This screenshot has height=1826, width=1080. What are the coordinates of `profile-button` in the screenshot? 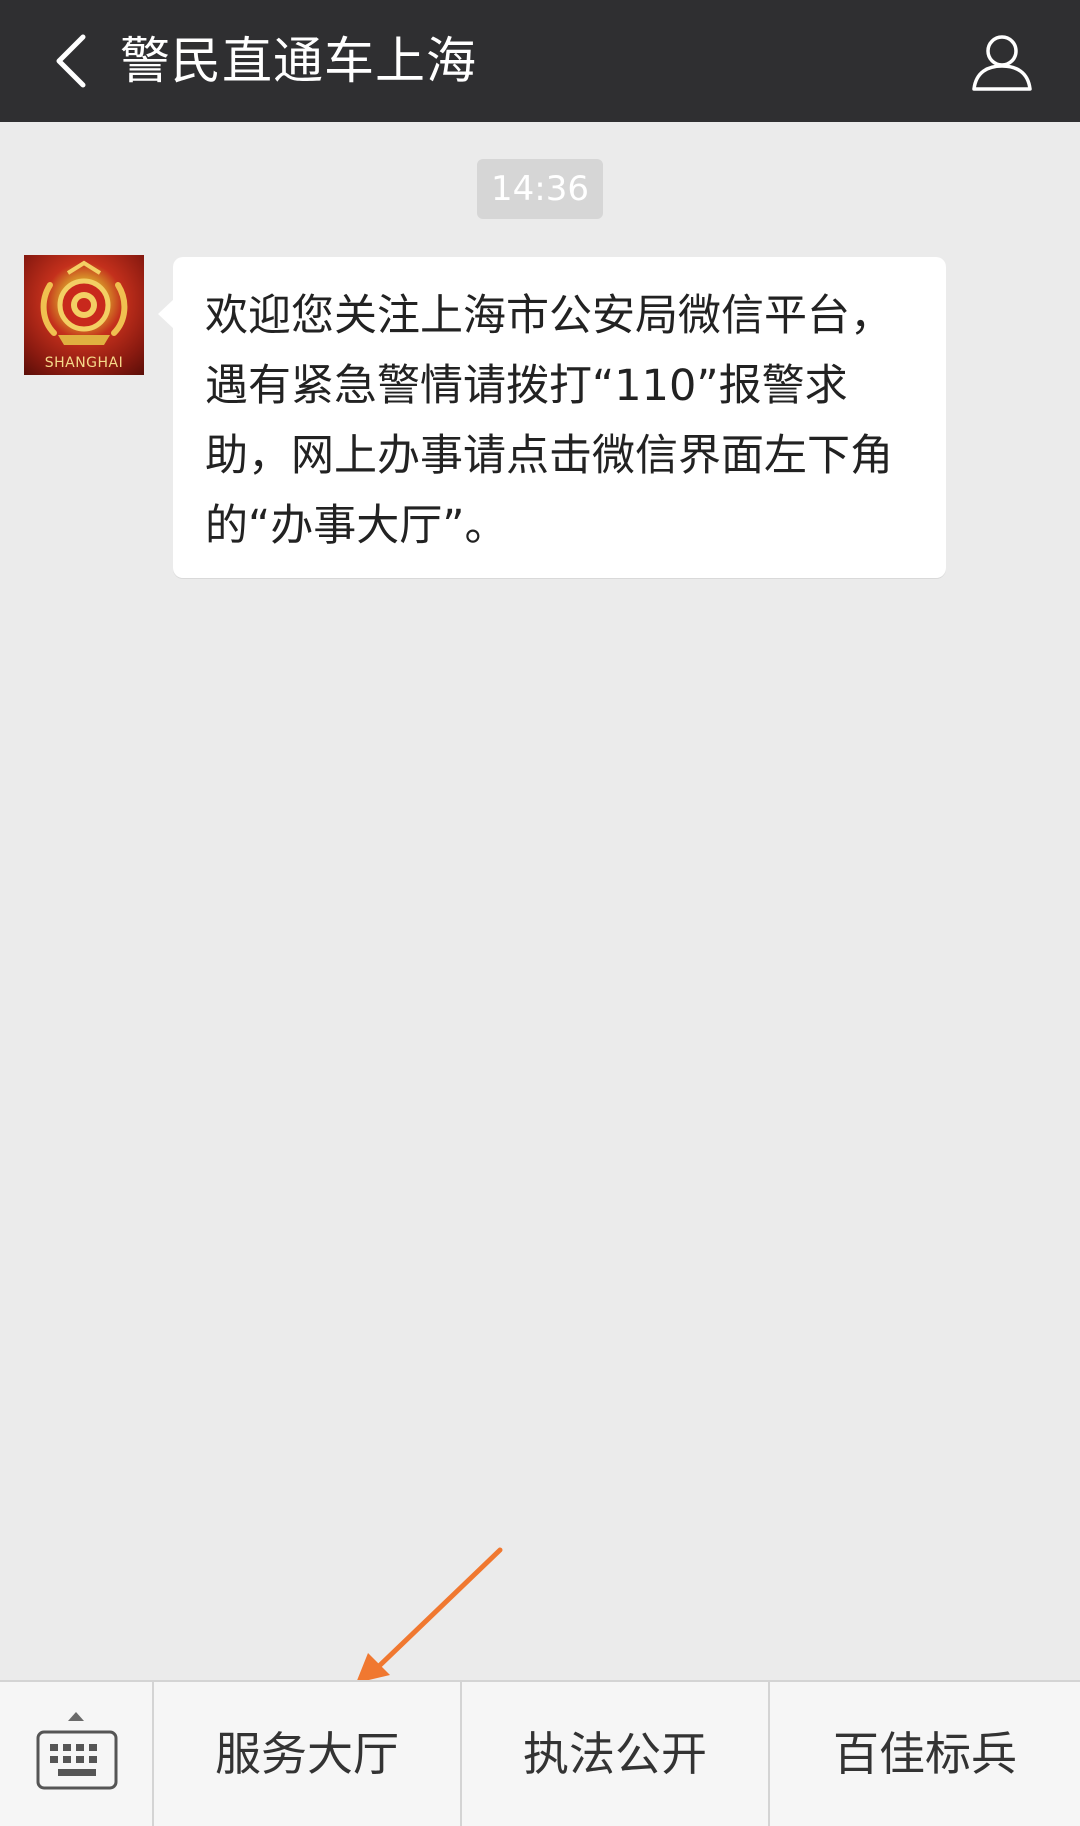 It's located at (1002, 62).